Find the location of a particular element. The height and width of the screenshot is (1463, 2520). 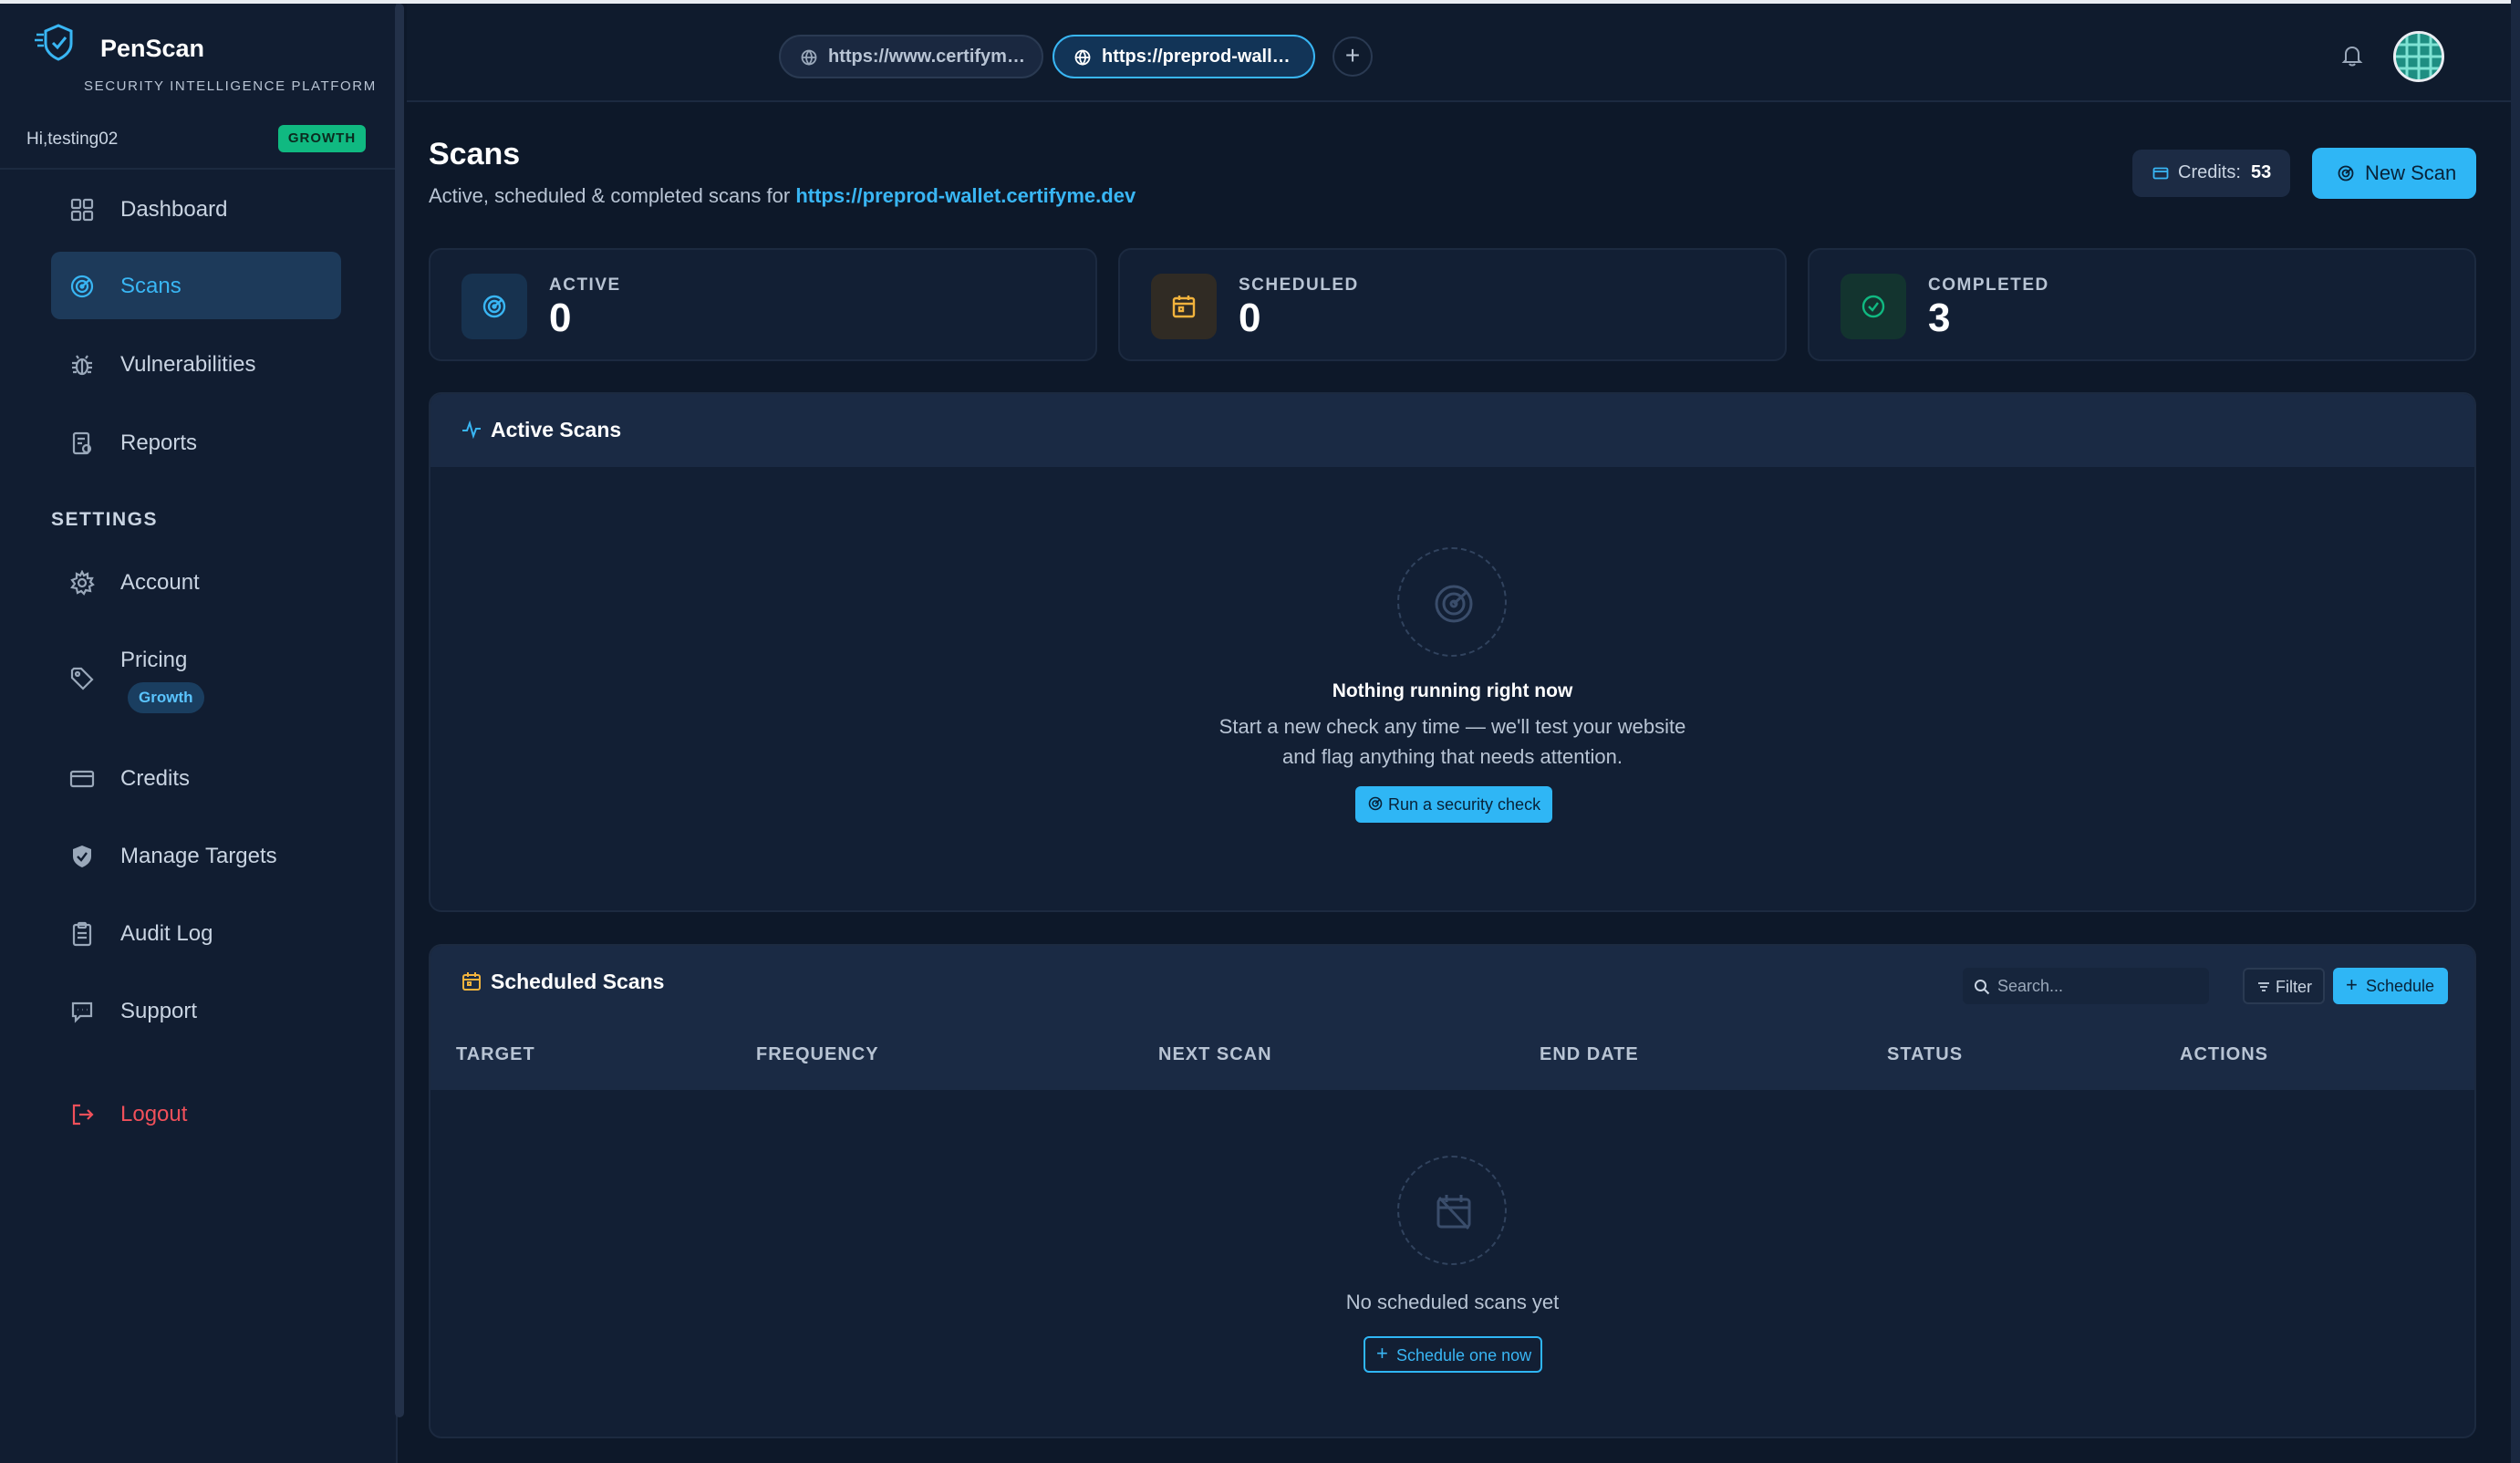

search-input is located at coordinates (2097, 986).